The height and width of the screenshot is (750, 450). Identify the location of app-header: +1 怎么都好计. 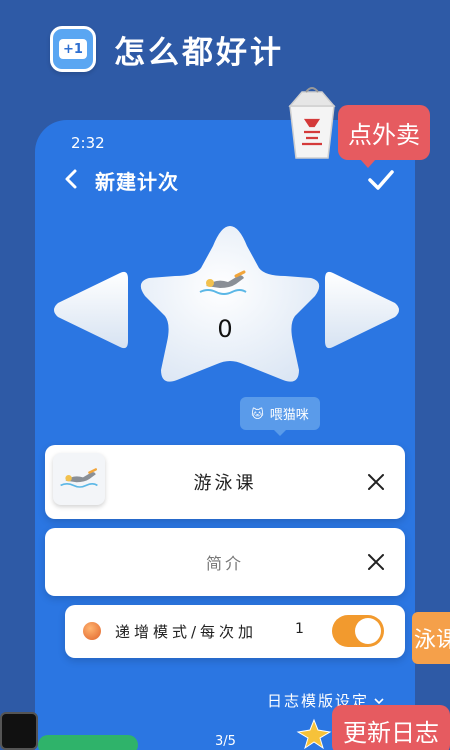
(167, 49).